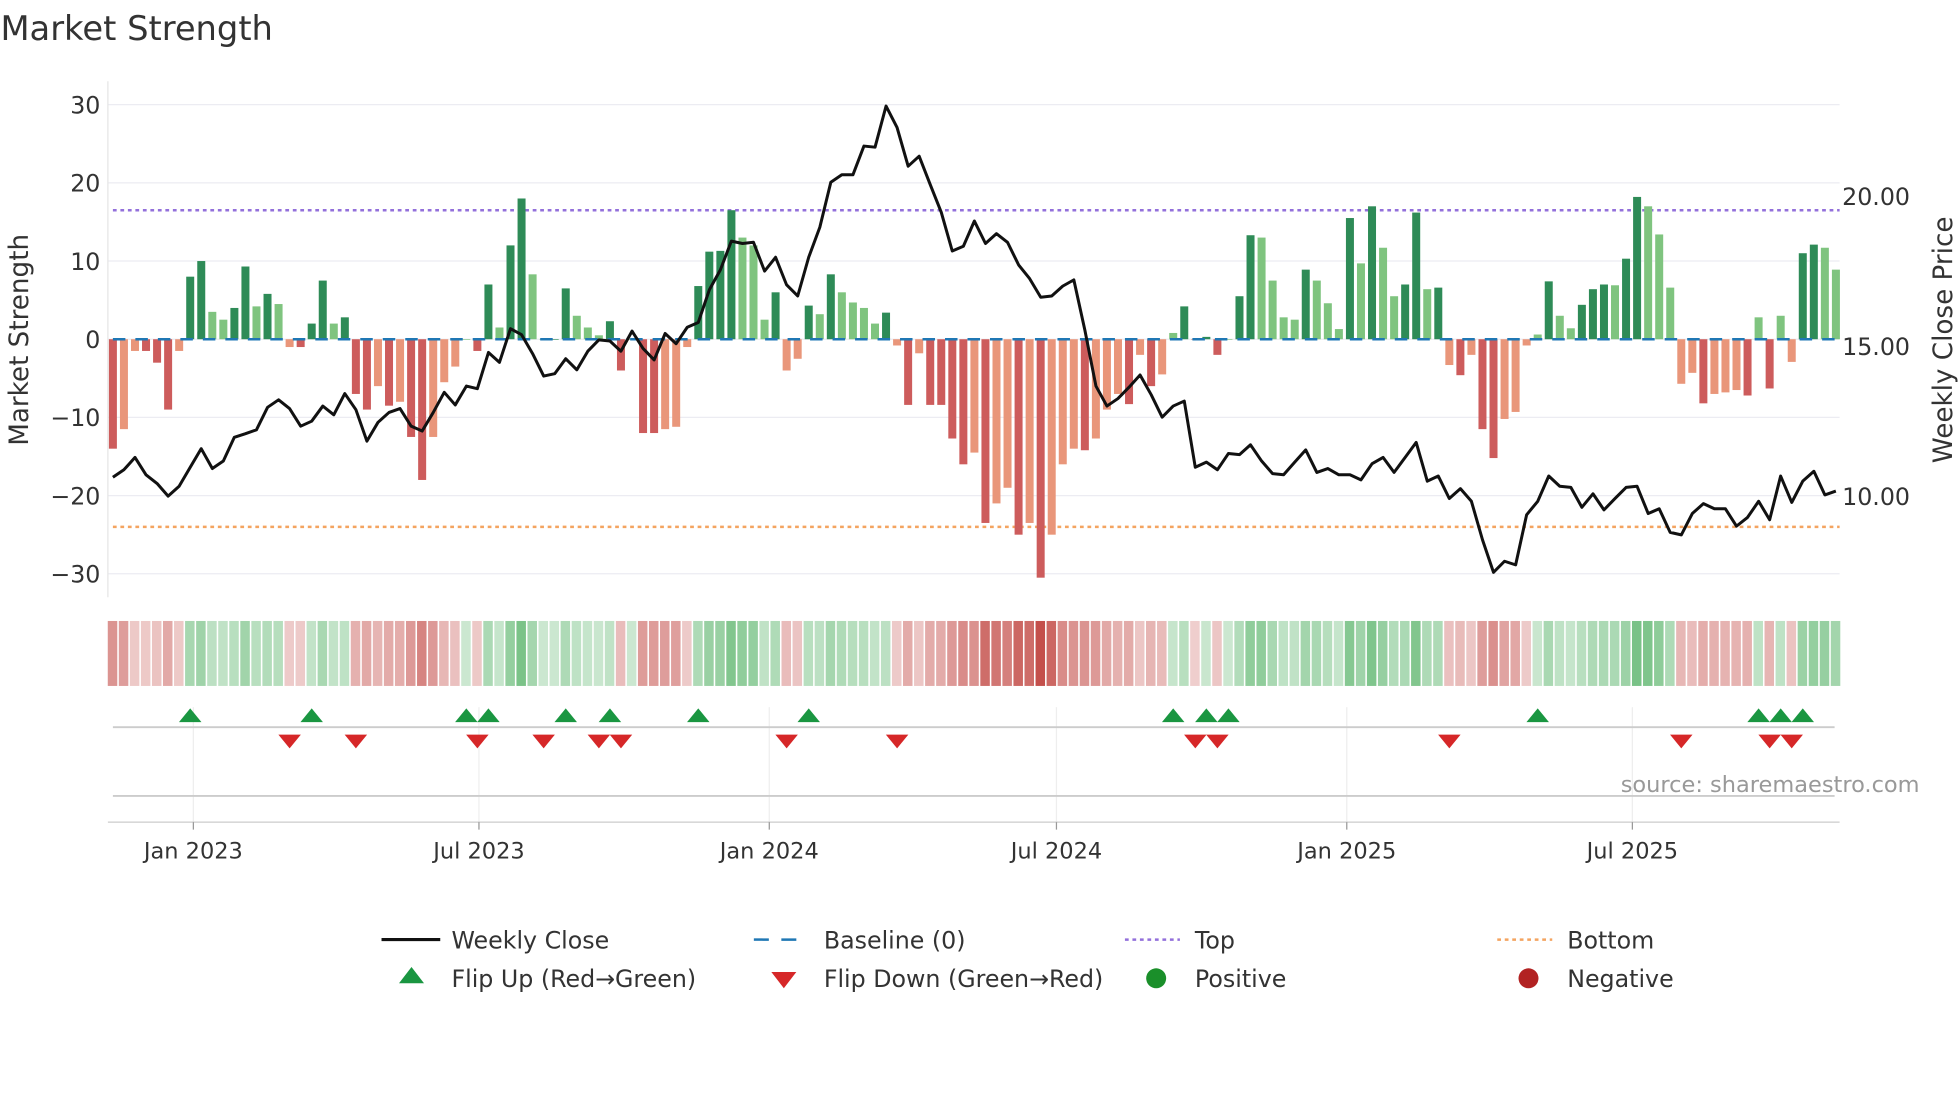  Describe the element at coordinates (85, 184) in the screenshot. I see `y-tick-label: 20` at that location.